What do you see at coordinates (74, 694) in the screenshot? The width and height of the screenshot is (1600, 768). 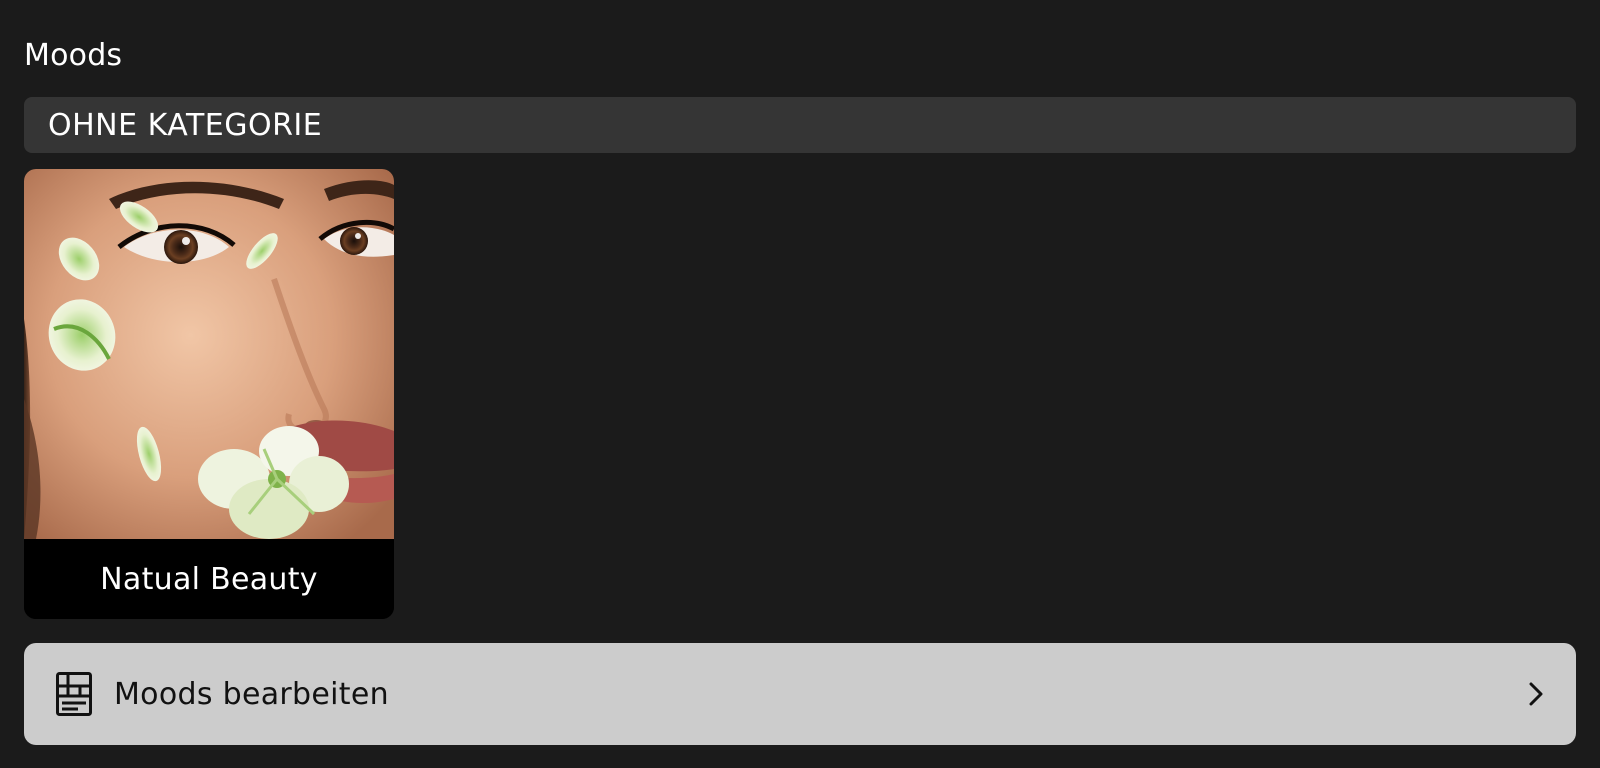 I see `moodboard-grid-icon` at bounding box center [74, 694].